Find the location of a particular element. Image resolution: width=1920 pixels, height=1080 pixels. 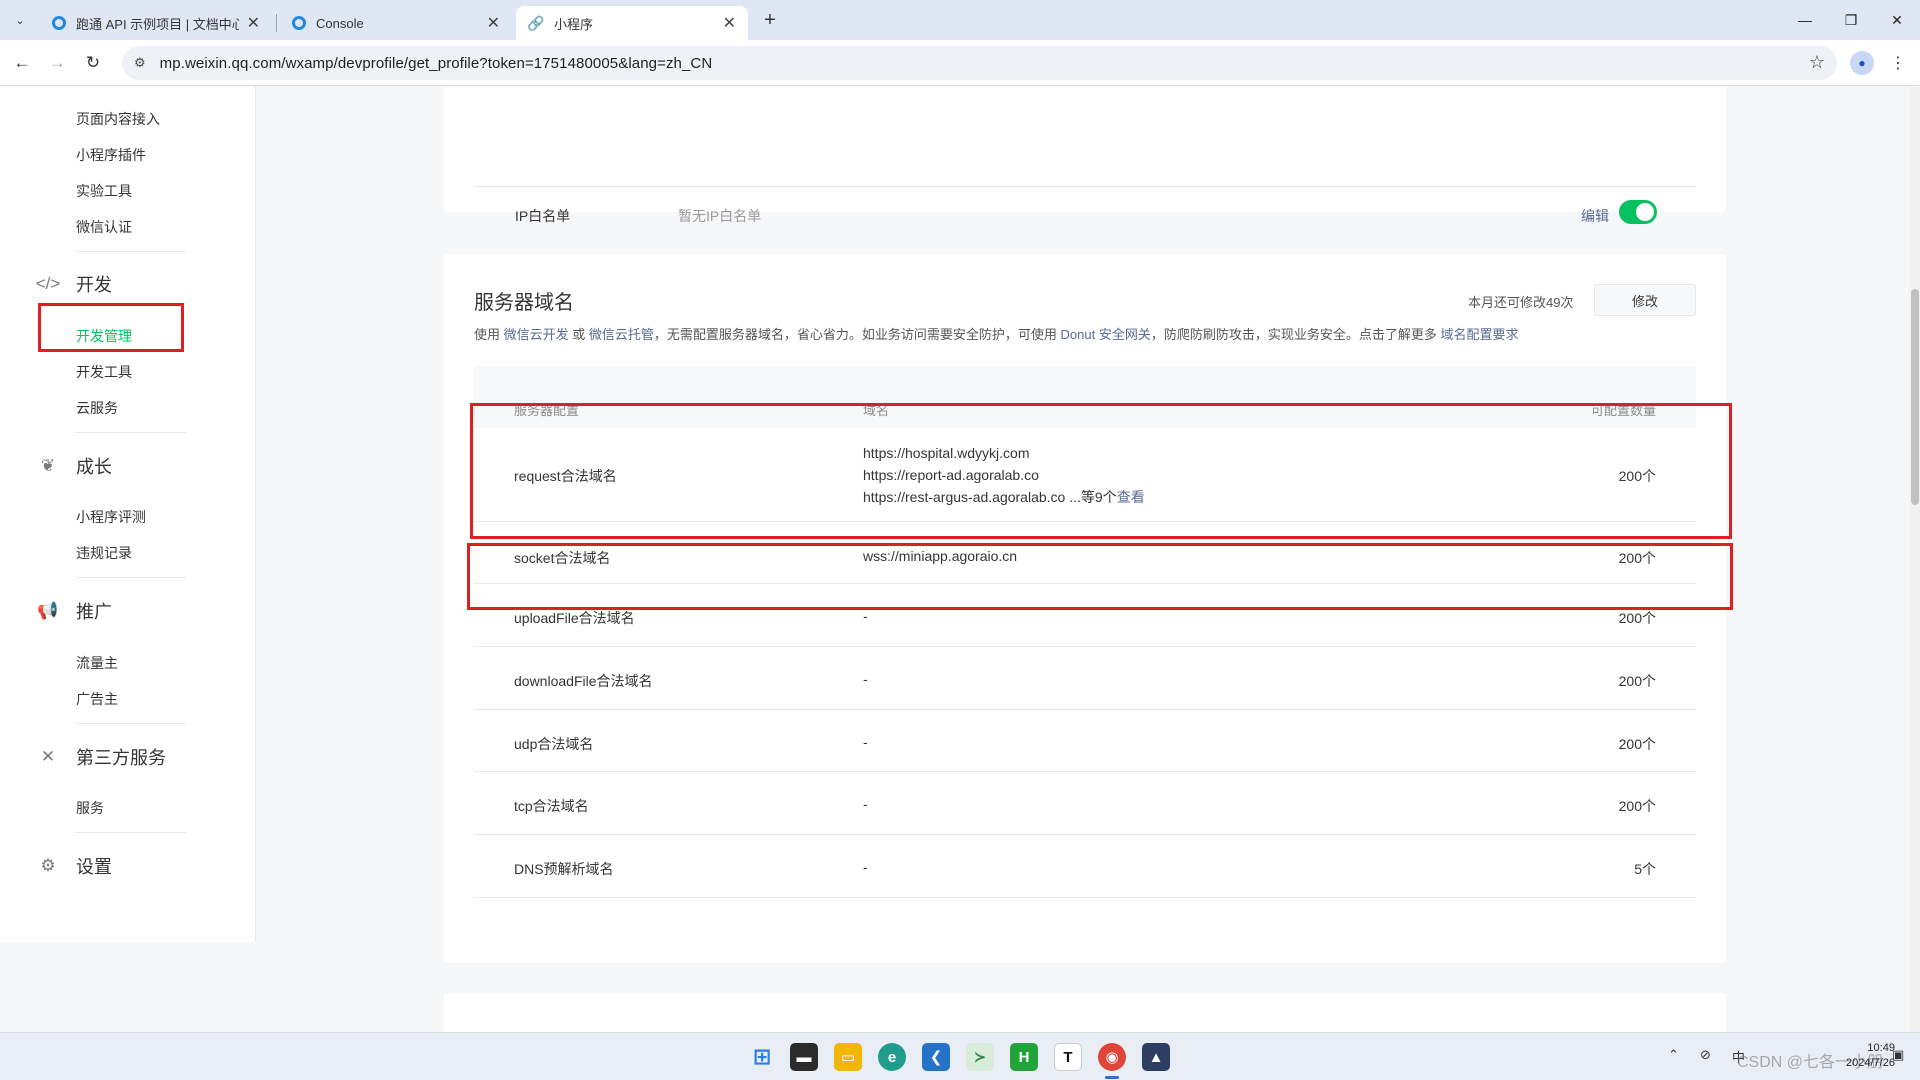

row-divider is located at coordinates (1085, 186).